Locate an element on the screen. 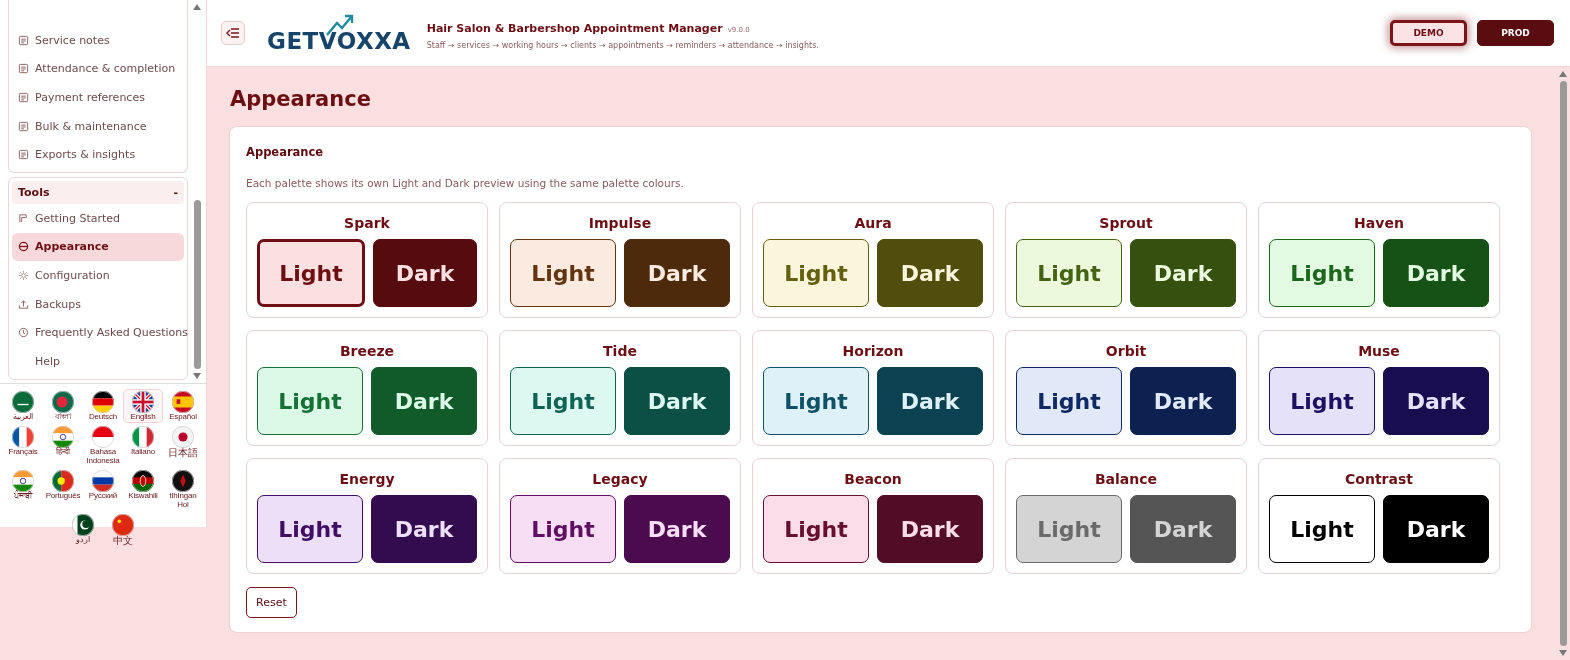  nav-item: Attendance & completion is located at coordinates (98, 69).